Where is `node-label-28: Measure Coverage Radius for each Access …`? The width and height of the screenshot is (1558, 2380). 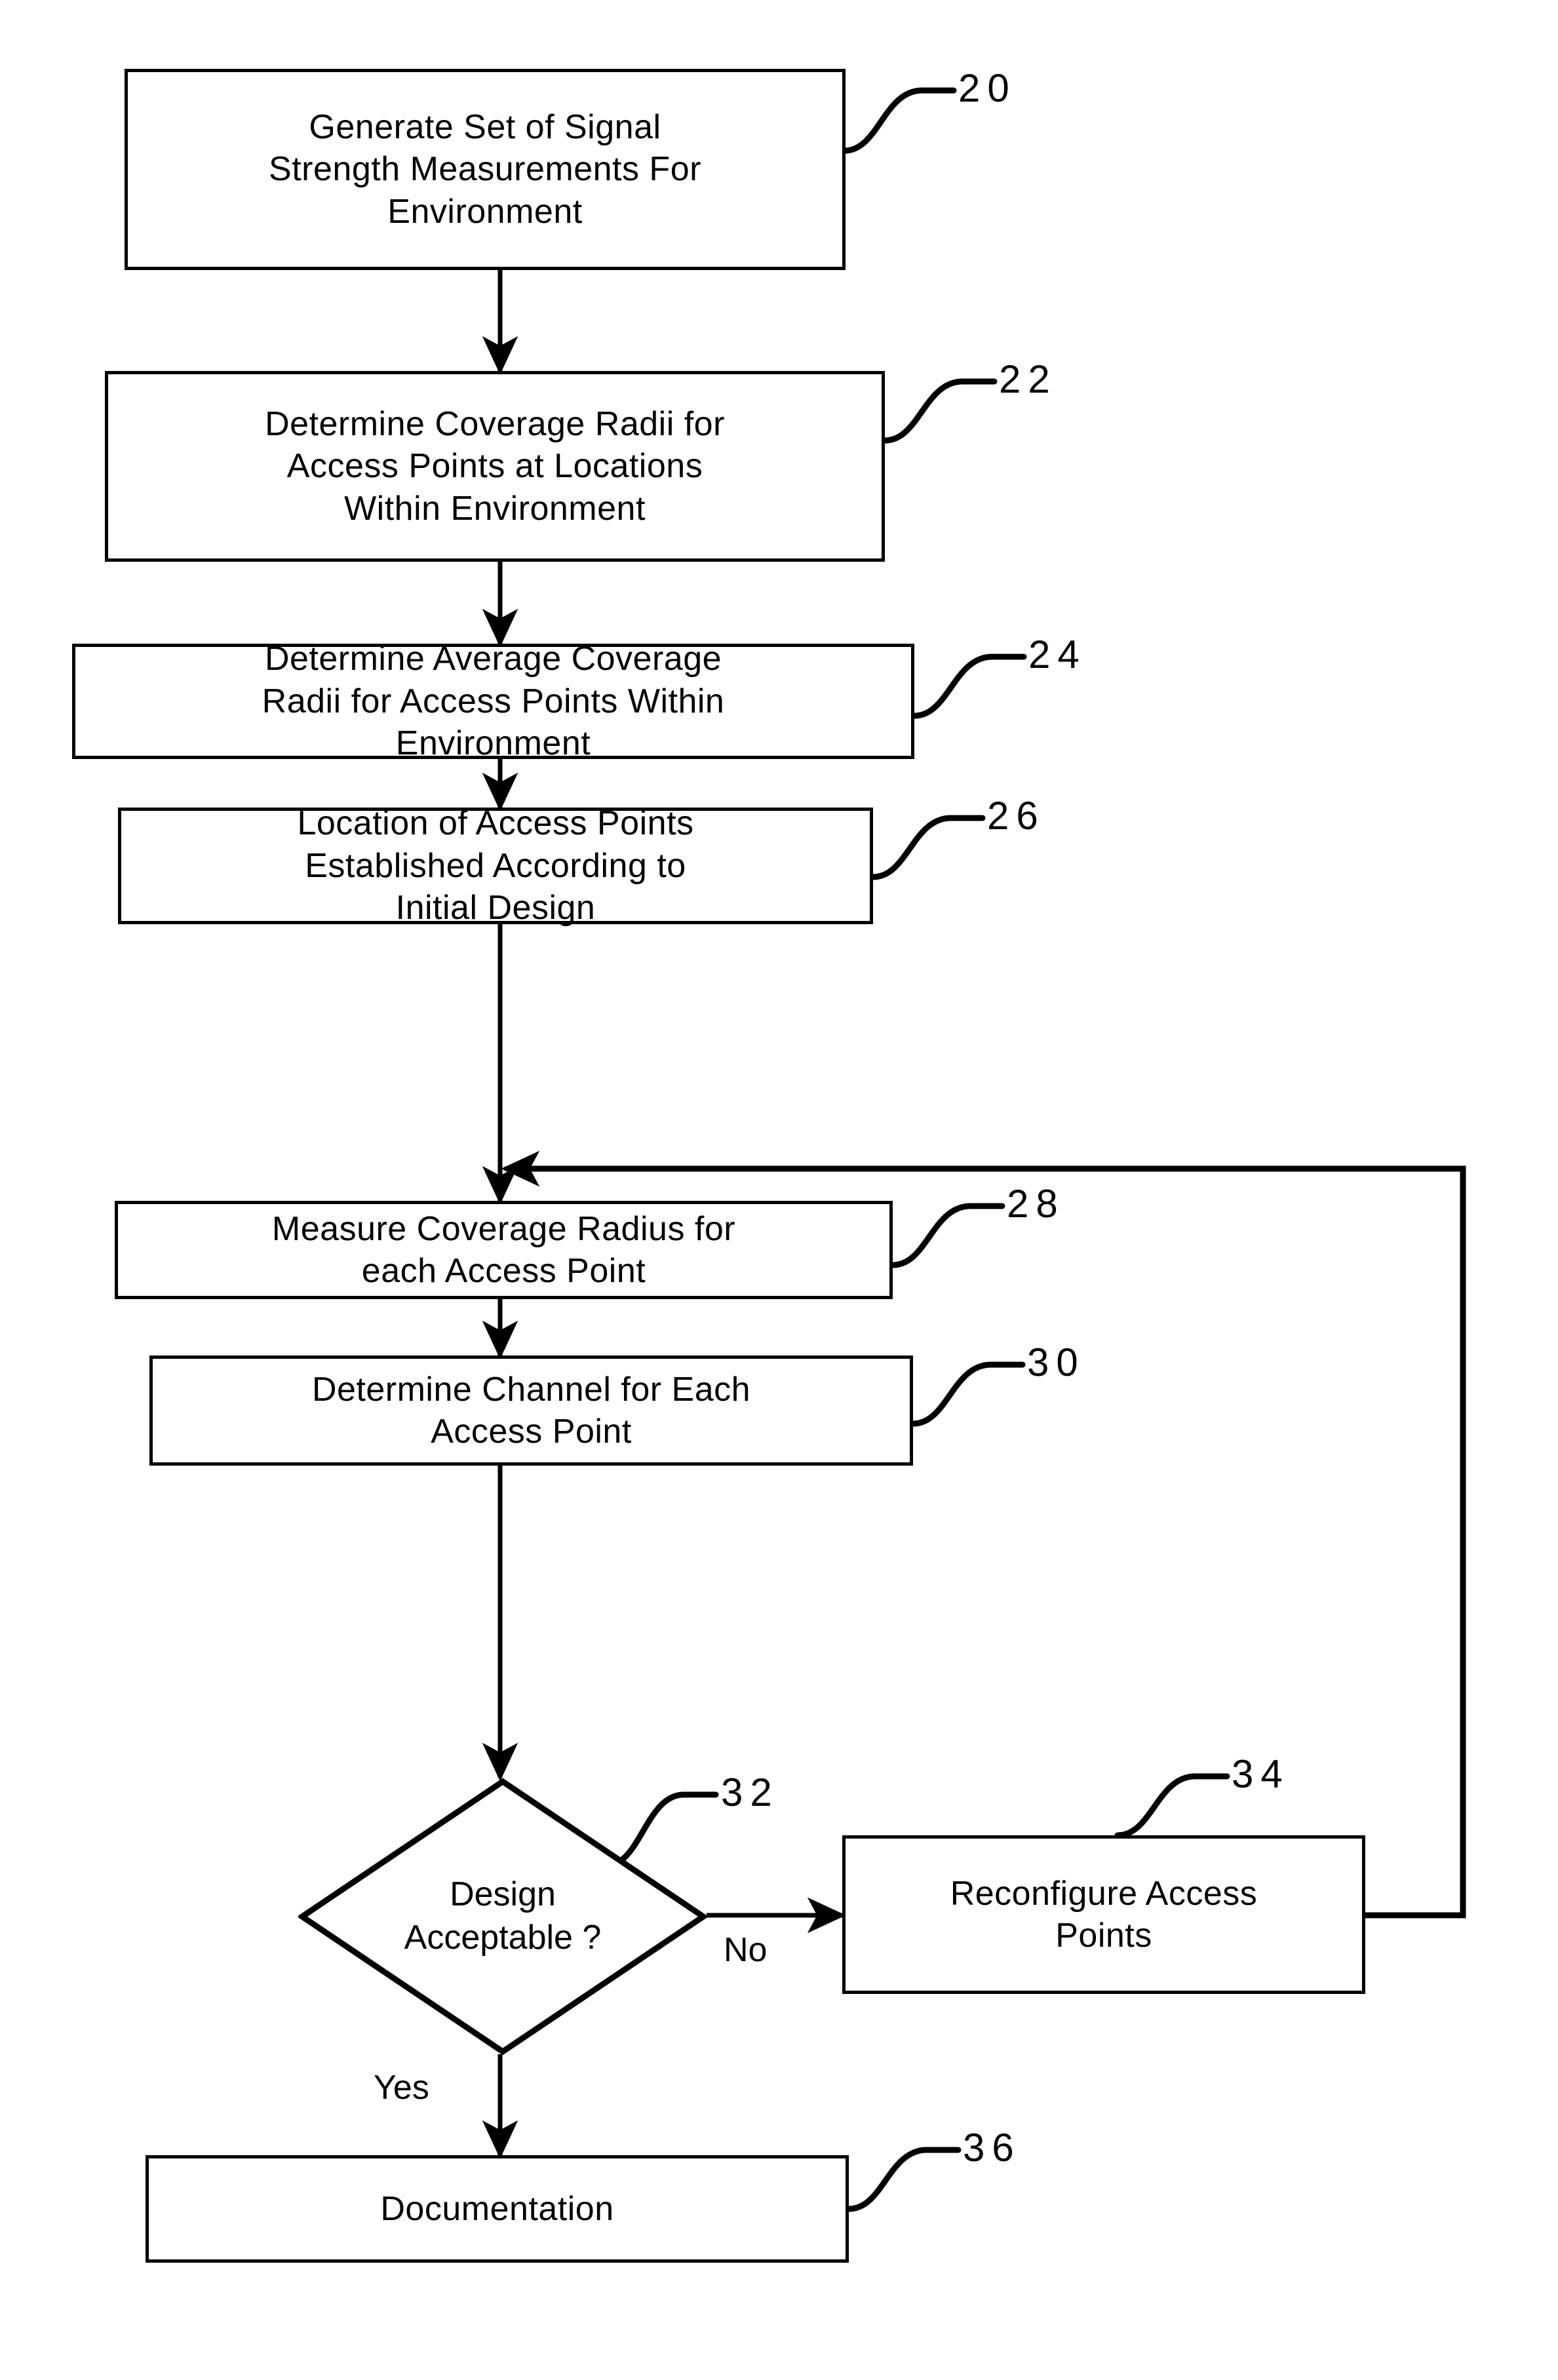
node-label-28: Measure Coverage Radius for each Access … is located at coordinates (503, 1249).